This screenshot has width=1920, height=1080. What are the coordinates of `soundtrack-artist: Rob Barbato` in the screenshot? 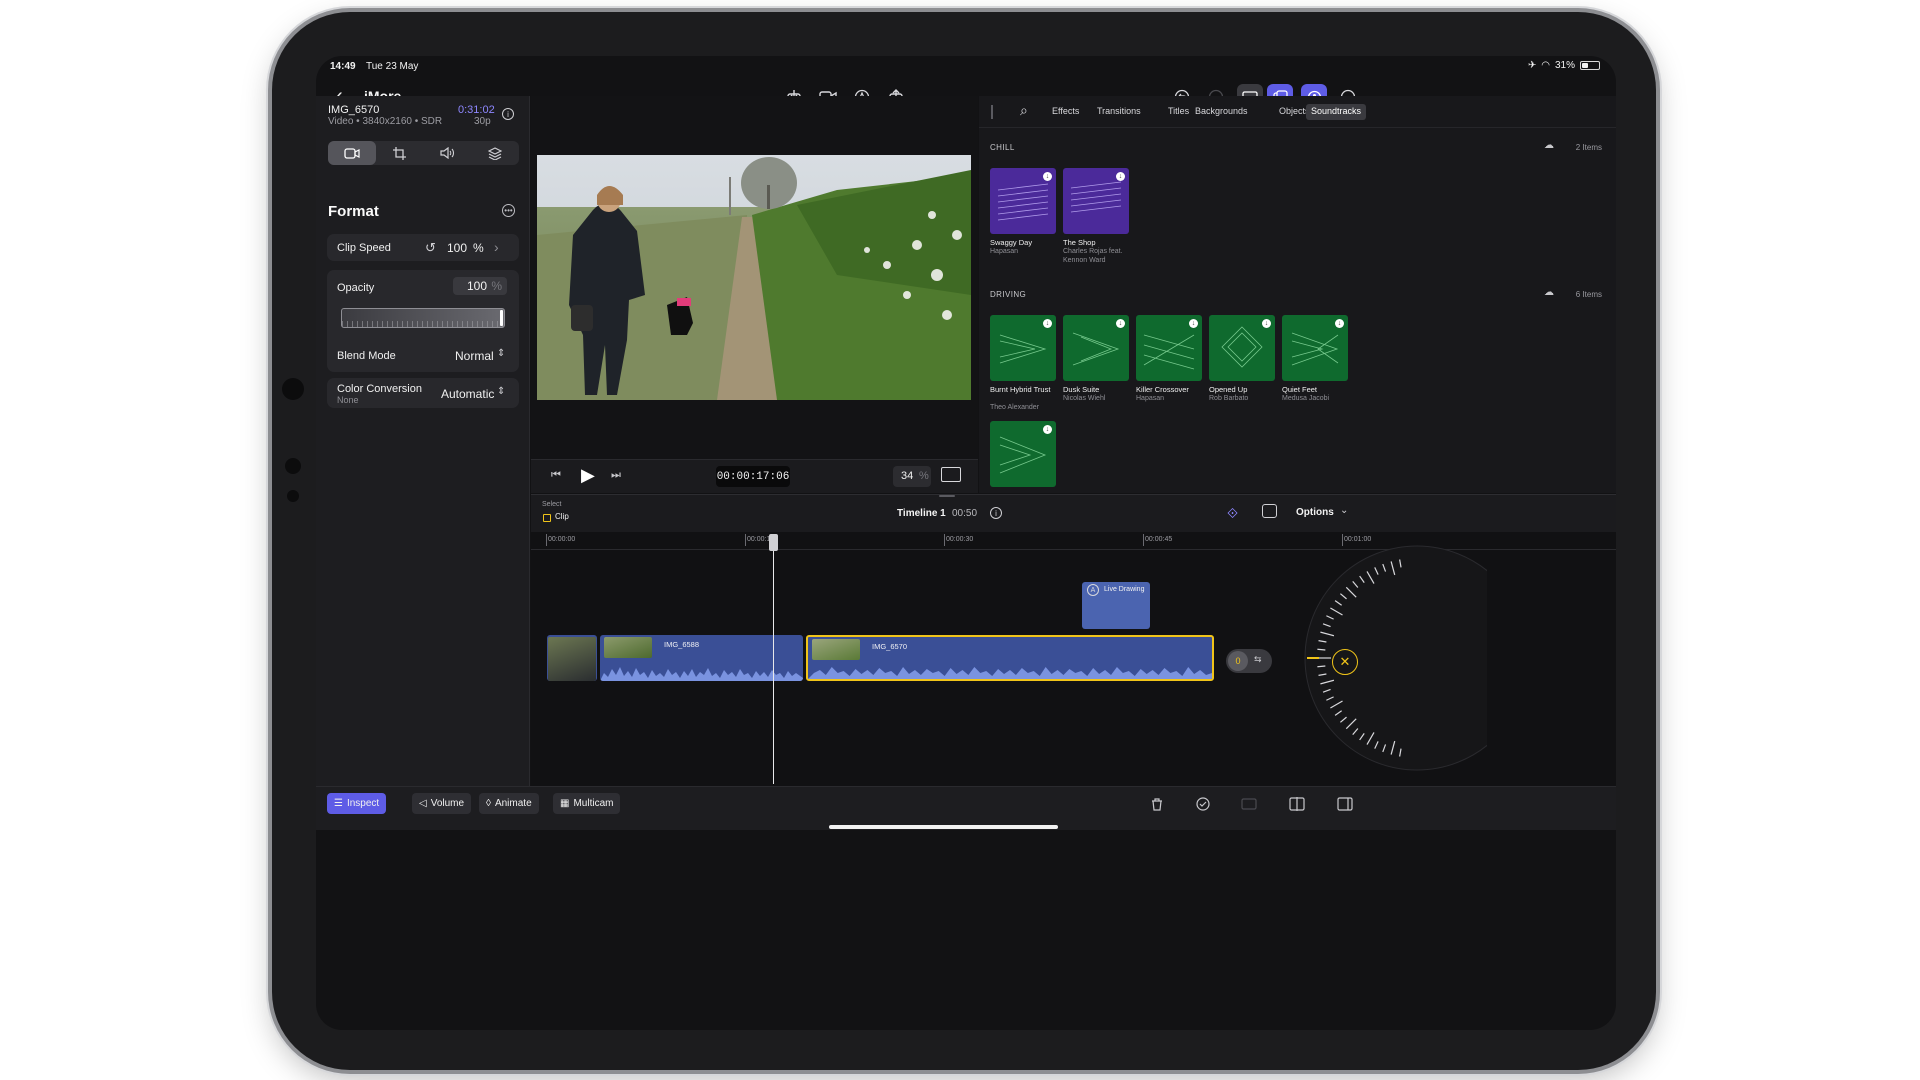 It's located at (1229, 398).